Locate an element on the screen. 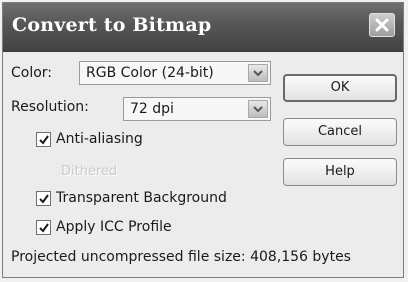 The image size is (408, 282). color-dropdown-button is located at coordinates (258, 73).